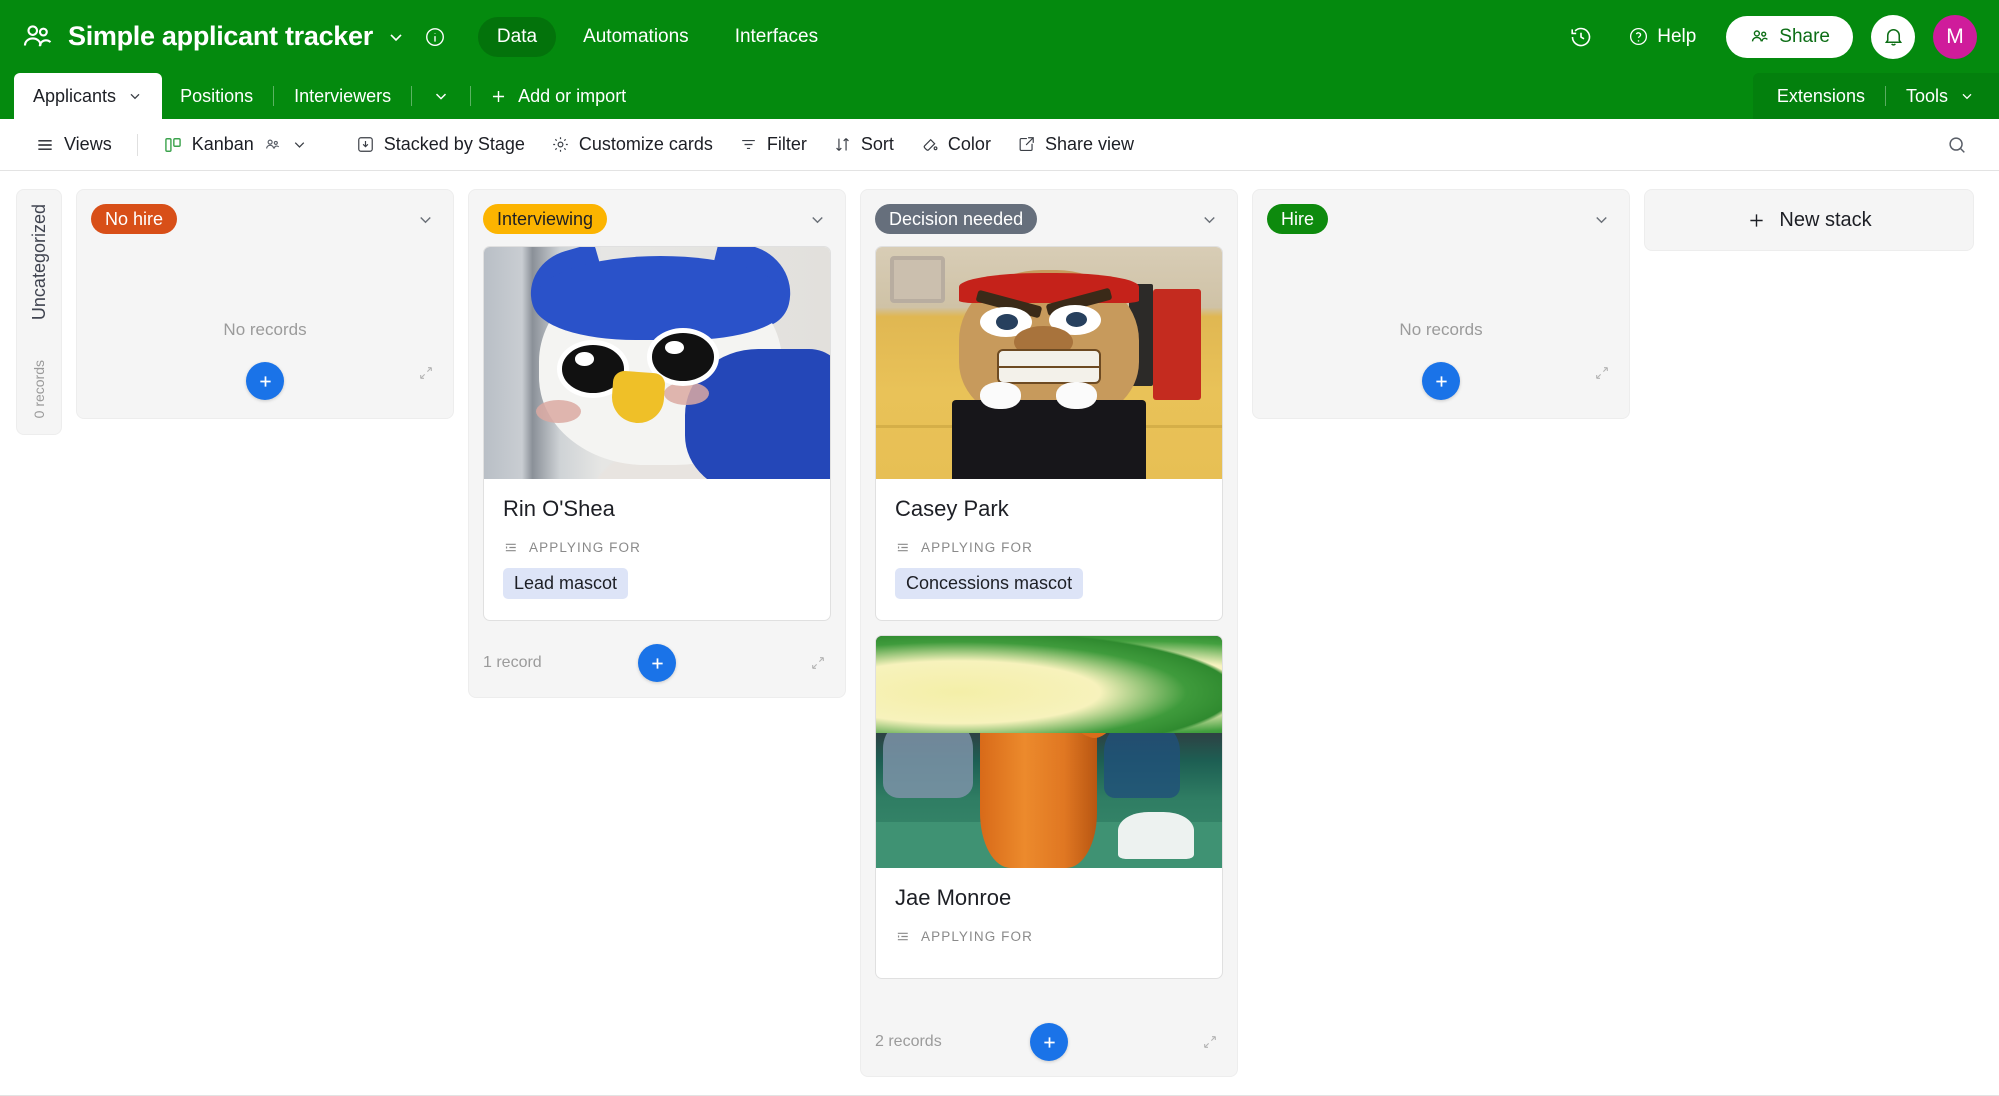  I want to click on stack-footer: 1 record, so click(657, 666).